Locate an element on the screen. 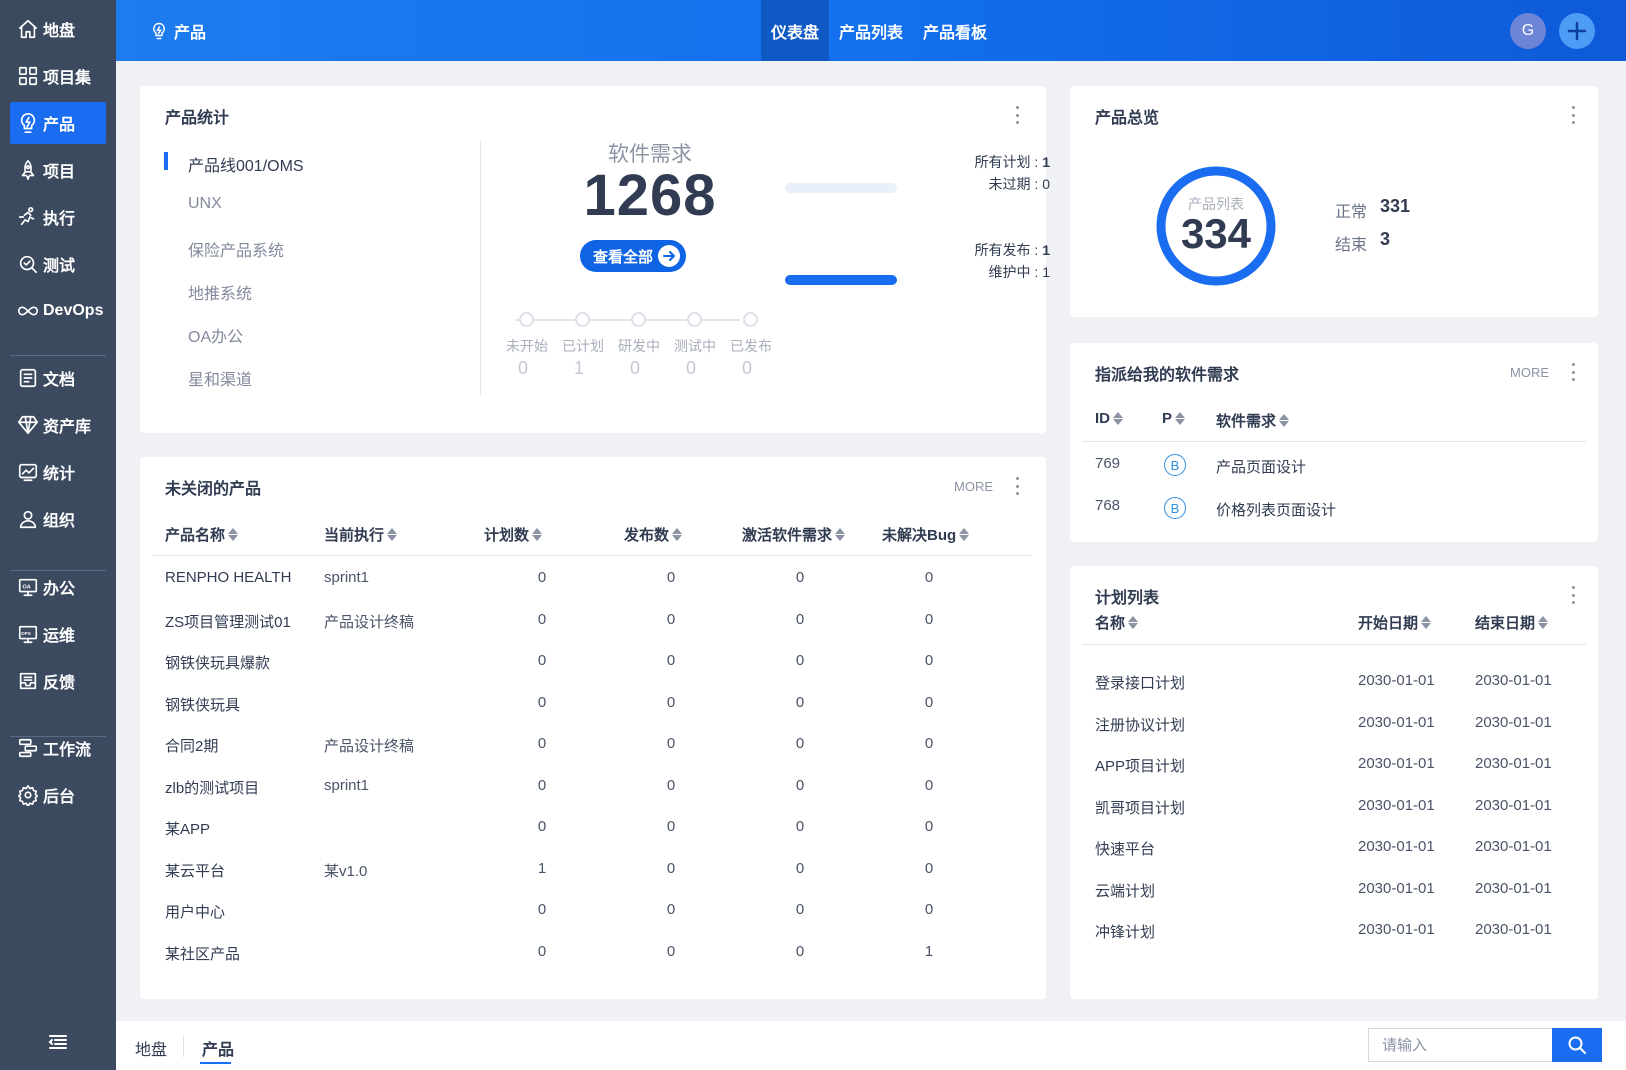 This screenshot has height=1070, width=1626. collapse-menu-icon is located at coordinates (58, 1042).